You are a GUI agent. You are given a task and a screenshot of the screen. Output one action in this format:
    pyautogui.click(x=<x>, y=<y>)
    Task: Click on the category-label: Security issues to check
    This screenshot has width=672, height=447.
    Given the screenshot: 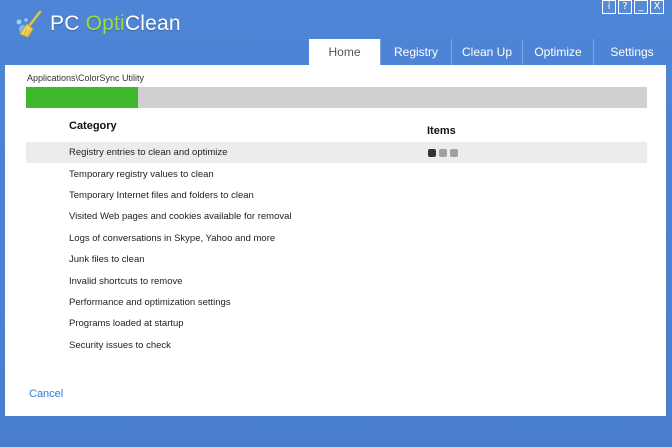 What is the action you would take?
    pyautogui.click(x=120, y=345)
    